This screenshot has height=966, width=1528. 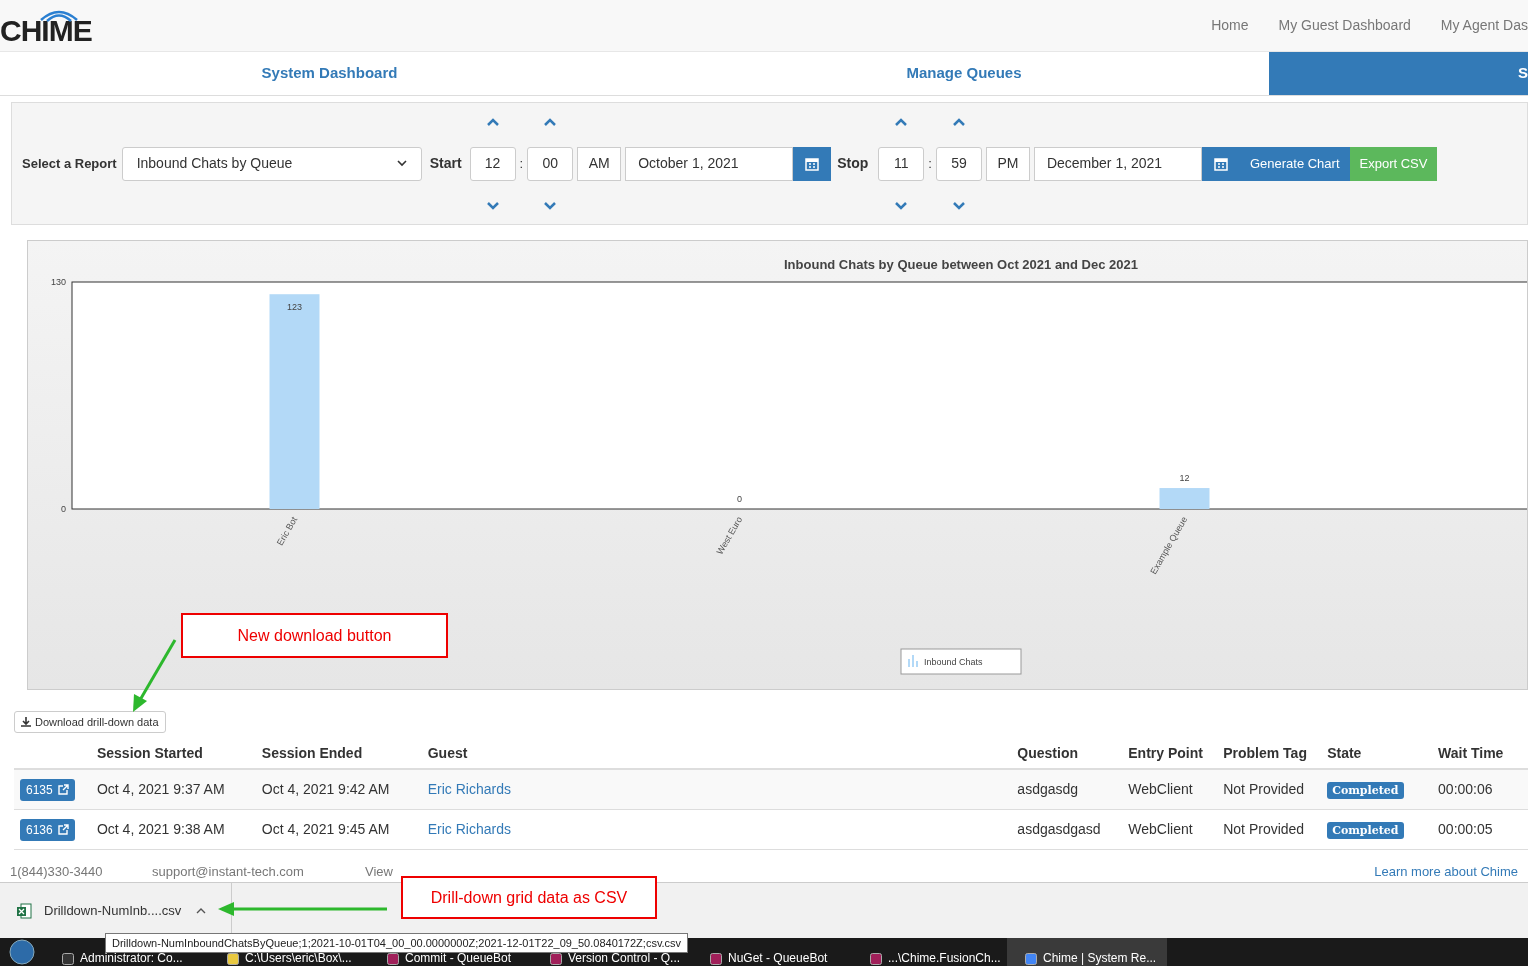 I want to click on field-label: Start, so click(x=445, y=163).